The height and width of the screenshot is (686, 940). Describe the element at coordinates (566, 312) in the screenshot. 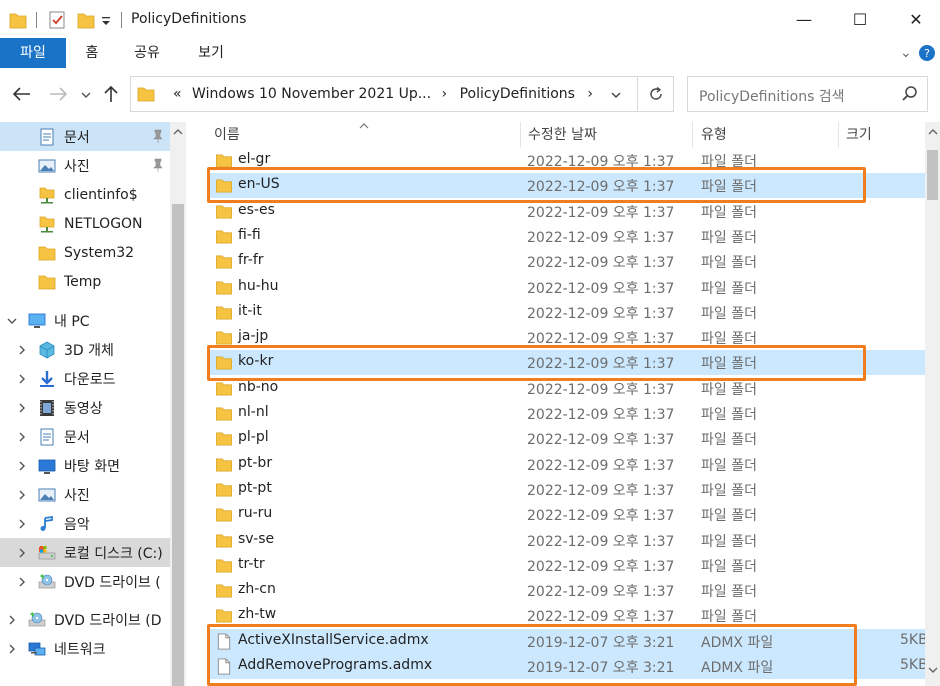

I see `folder-row: it-it 2022-12-09 오후 1:37 파일 폴더` at that location.